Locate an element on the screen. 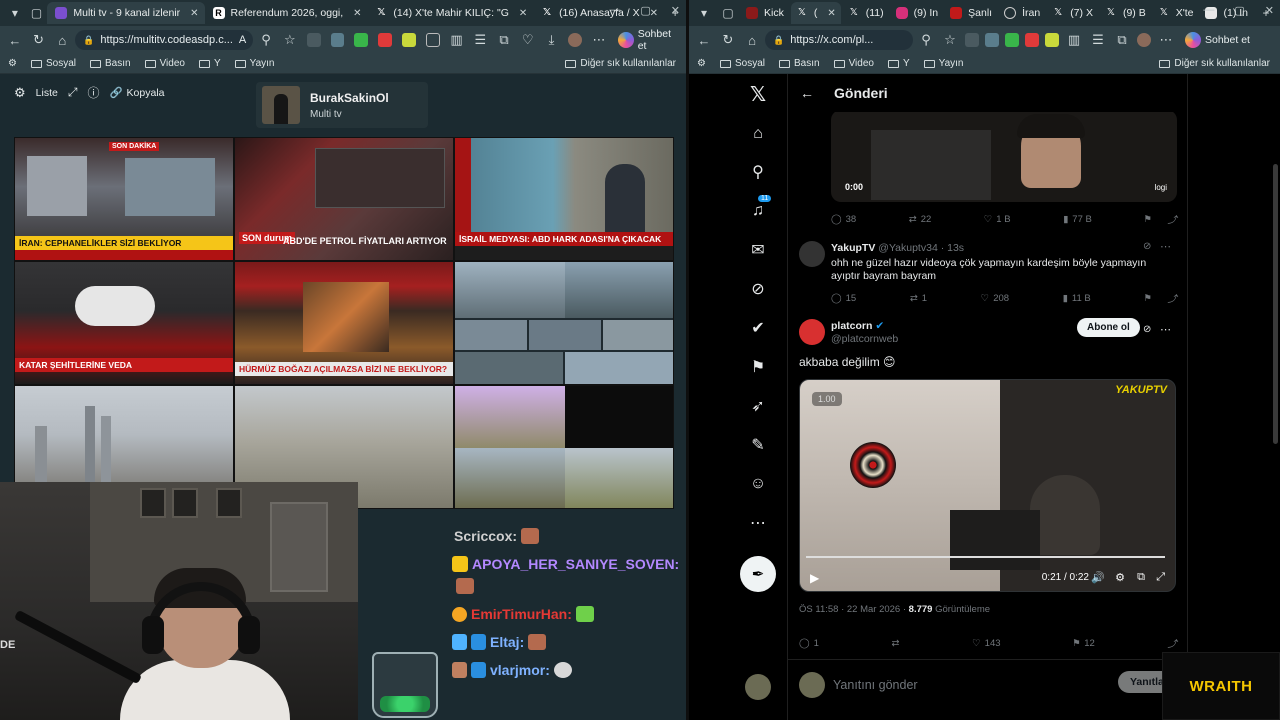 The image size is (1280, 720). tv-feed-4: KATAR ŞEHİTLERİNE VEDA is located at coordinates (124, 323).